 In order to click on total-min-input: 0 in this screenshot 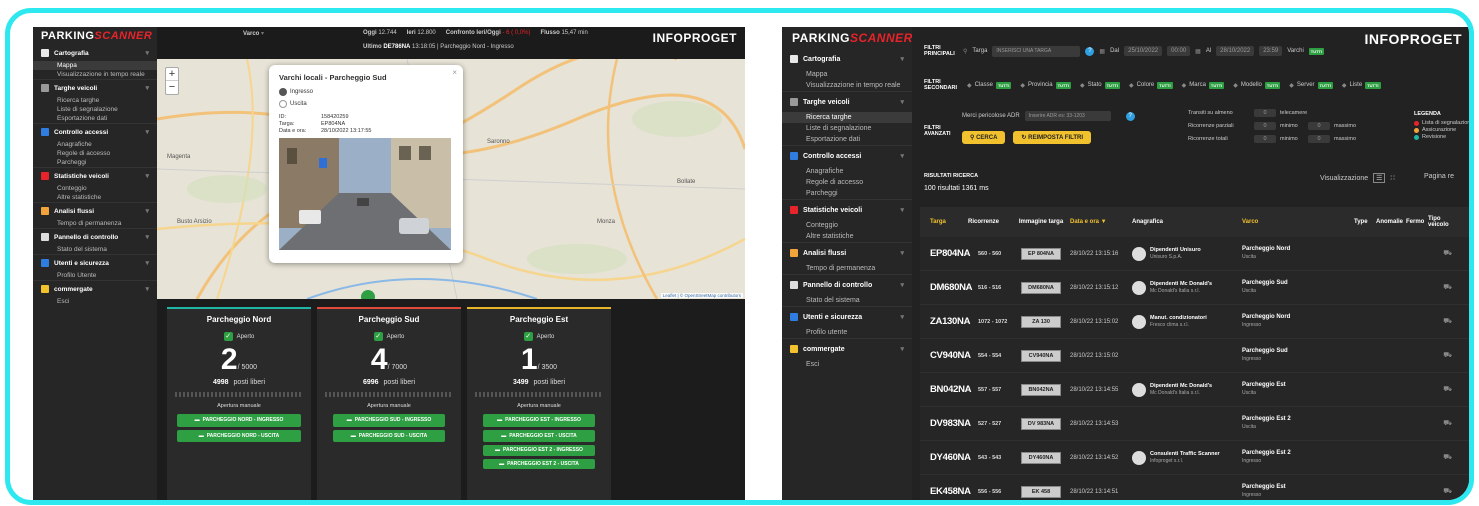, I will do `click(1265, 139)`.